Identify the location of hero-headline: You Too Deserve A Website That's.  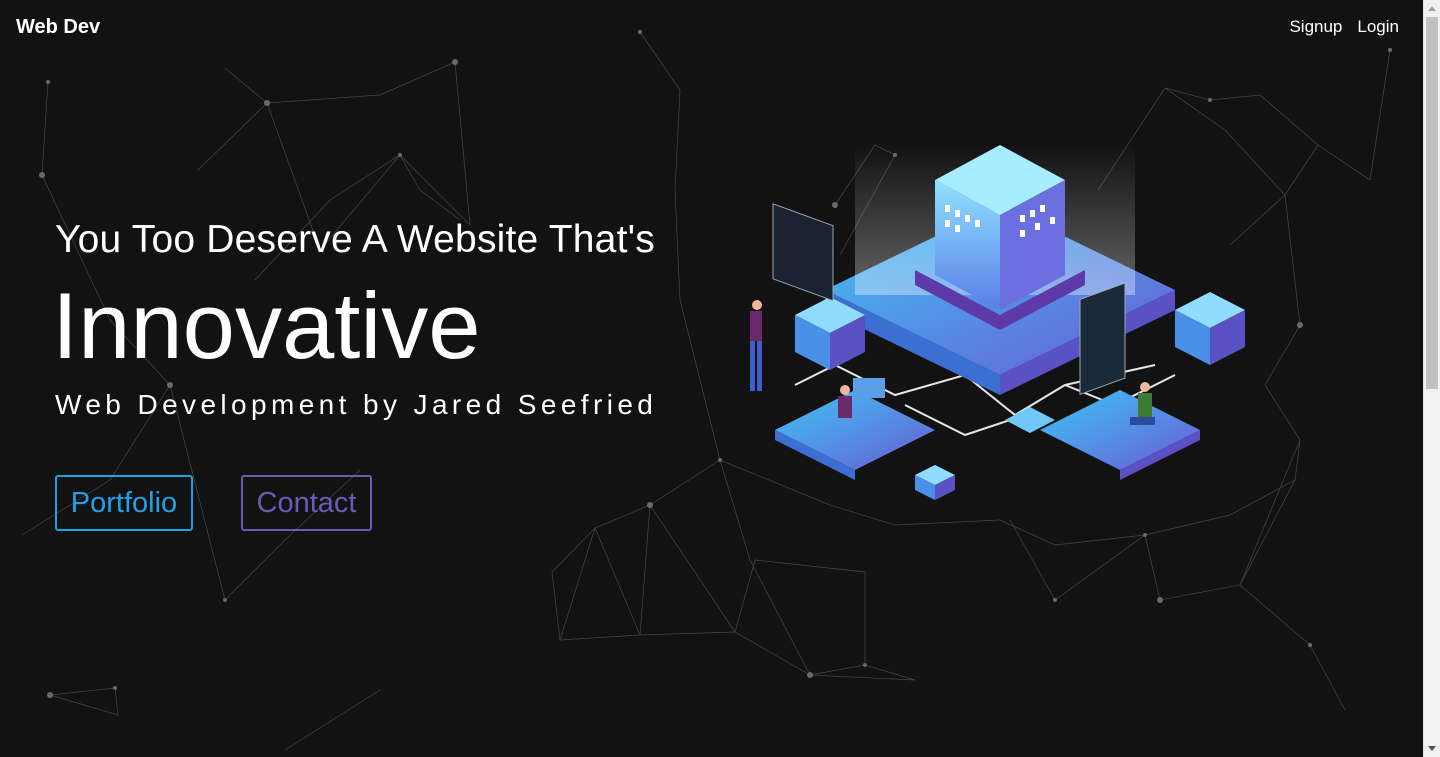
(355, 239).